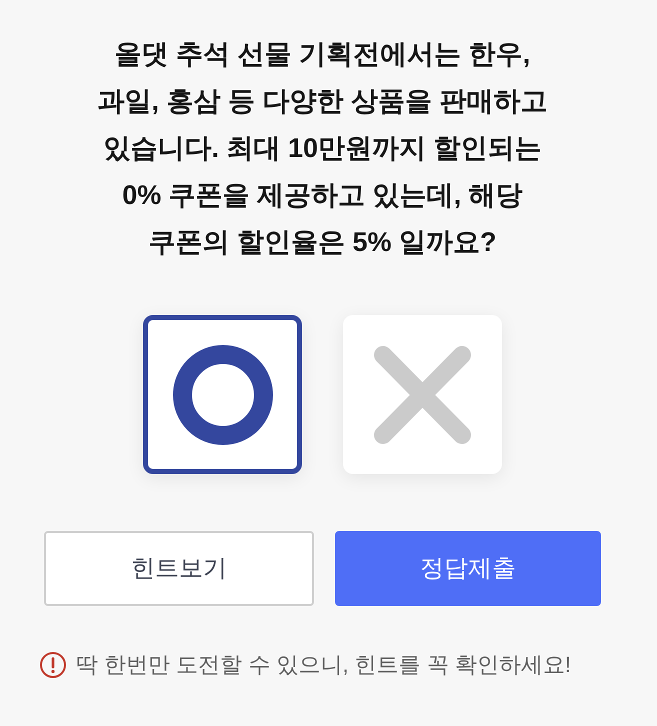  Describe the element at coordinates (179, 568) in the screenshot. I see `hint-button: 힌트보기` at that location.